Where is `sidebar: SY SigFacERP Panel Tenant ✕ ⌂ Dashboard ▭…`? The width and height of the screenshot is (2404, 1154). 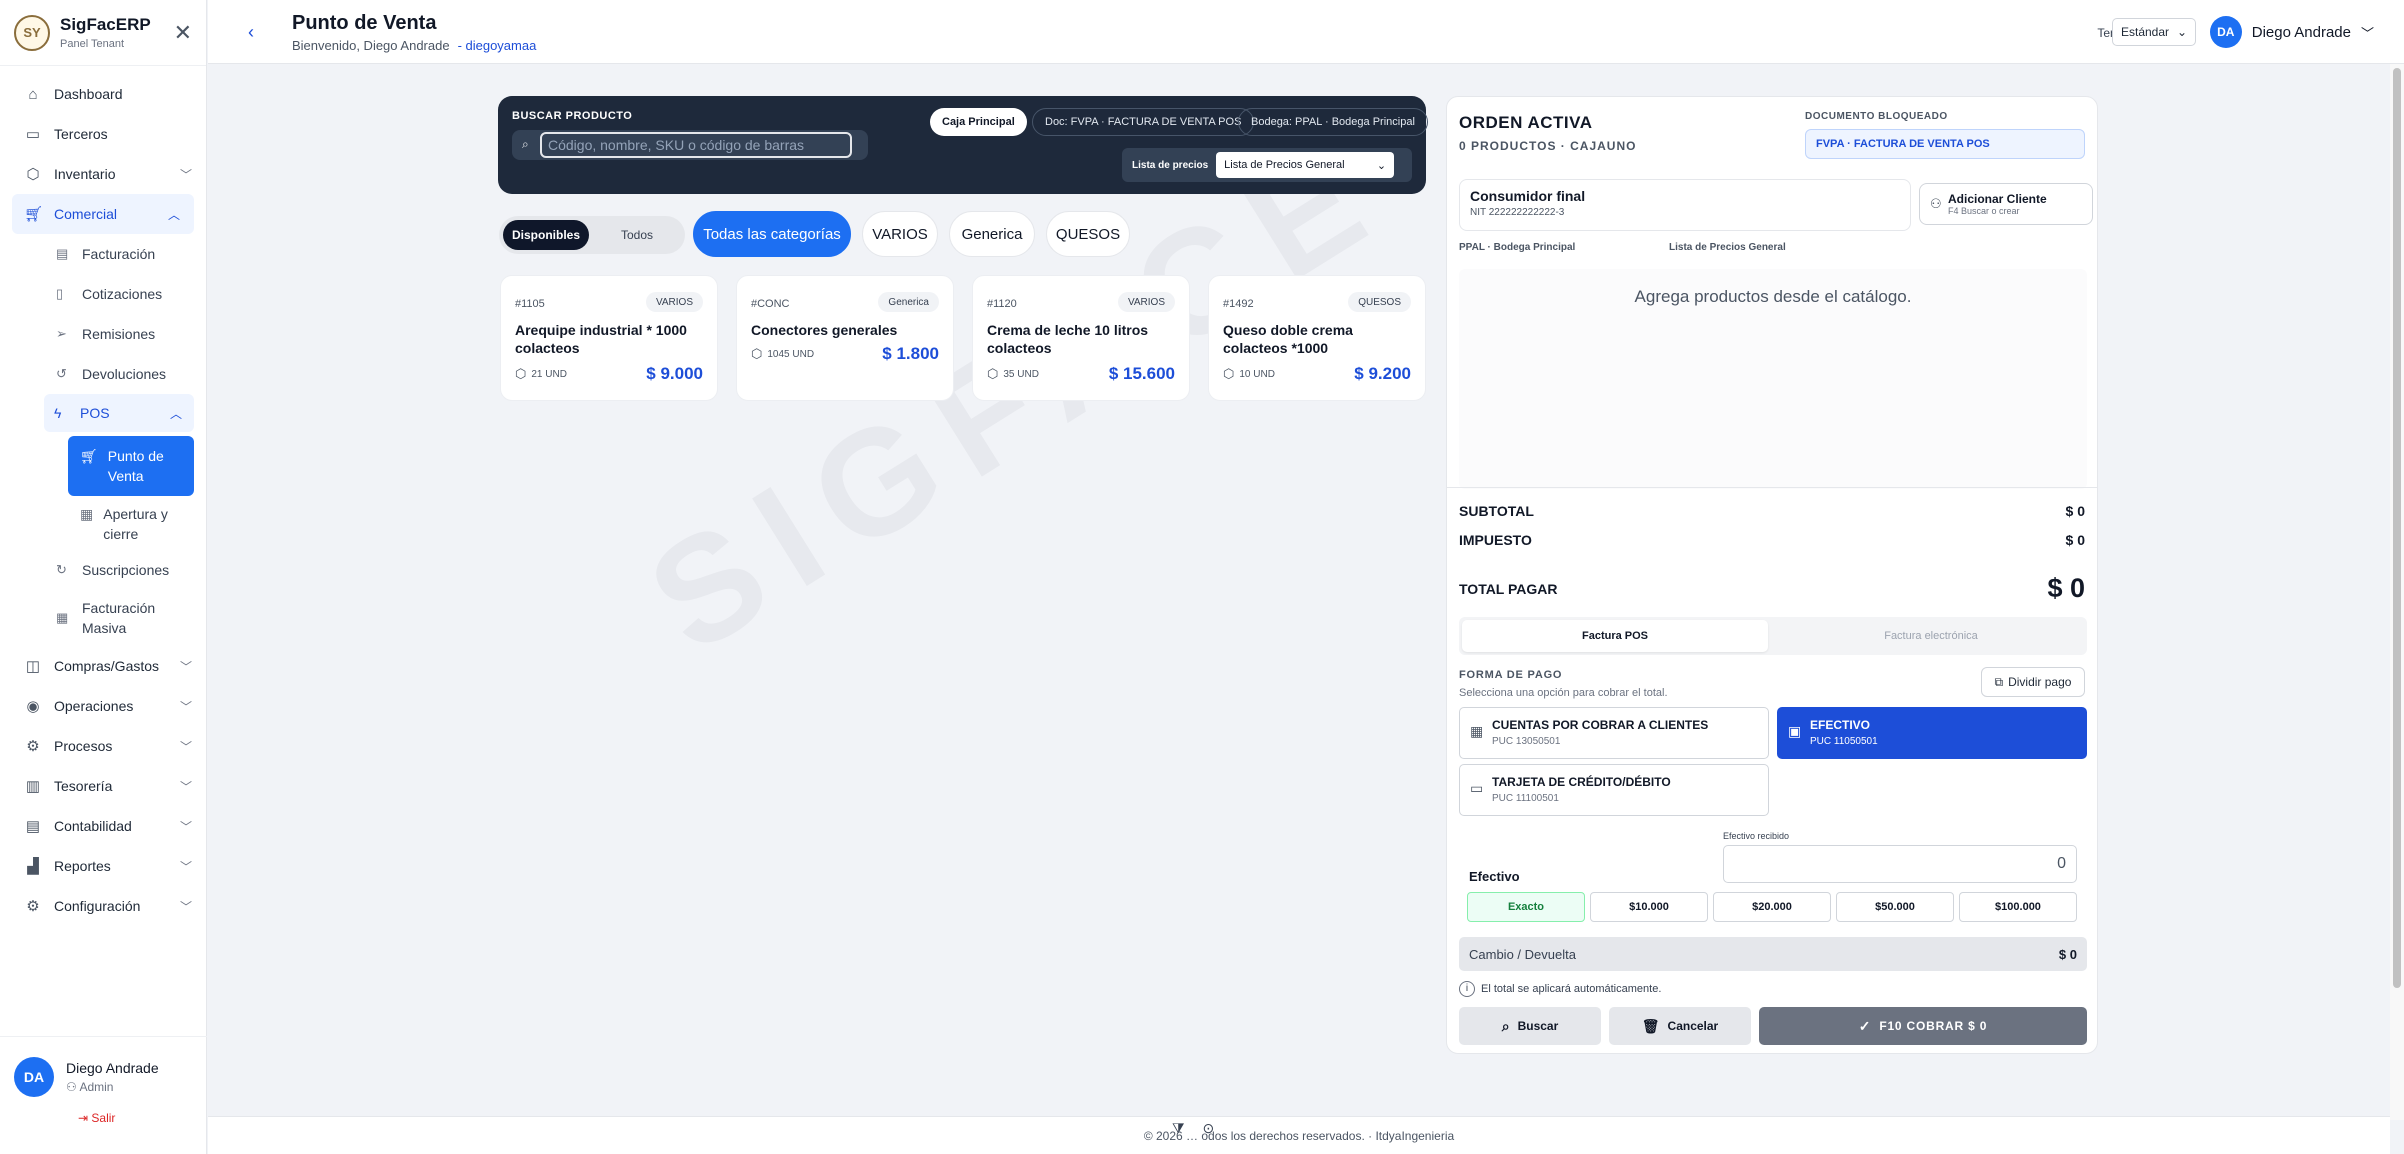
sidebar: SY SigFacERP Panel Tenant ✕ ⌂ Dashboard ▭… is located at coordinates (103, 577).